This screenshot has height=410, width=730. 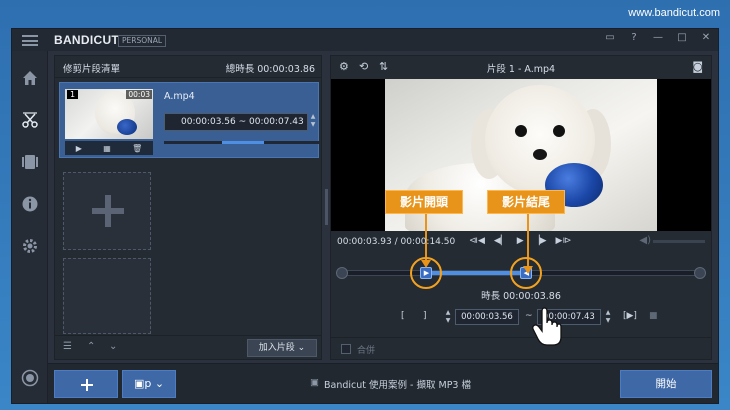 I want to click on info-icon, so click(x=30, y=204).